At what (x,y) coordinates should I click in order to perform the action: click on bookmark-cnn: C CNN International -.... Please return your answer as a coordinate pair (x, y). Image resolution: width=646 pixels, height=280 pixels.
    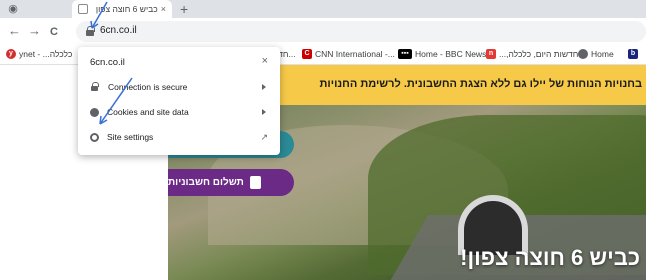
    Looking at the image, I should click on (348, 54).